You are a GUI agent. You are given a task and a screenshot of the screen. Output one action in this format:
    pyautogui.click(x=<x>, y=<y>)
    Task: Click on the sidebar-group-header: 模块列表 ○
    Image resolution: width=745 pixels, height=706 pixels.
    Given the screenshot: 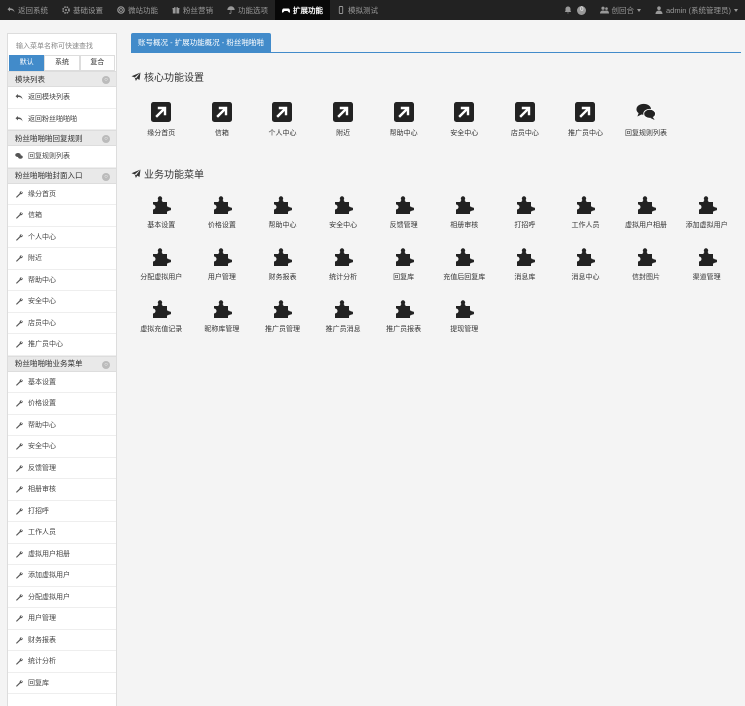 What is the action you would take?
    pyautogui.click(x=62, y=79)
    